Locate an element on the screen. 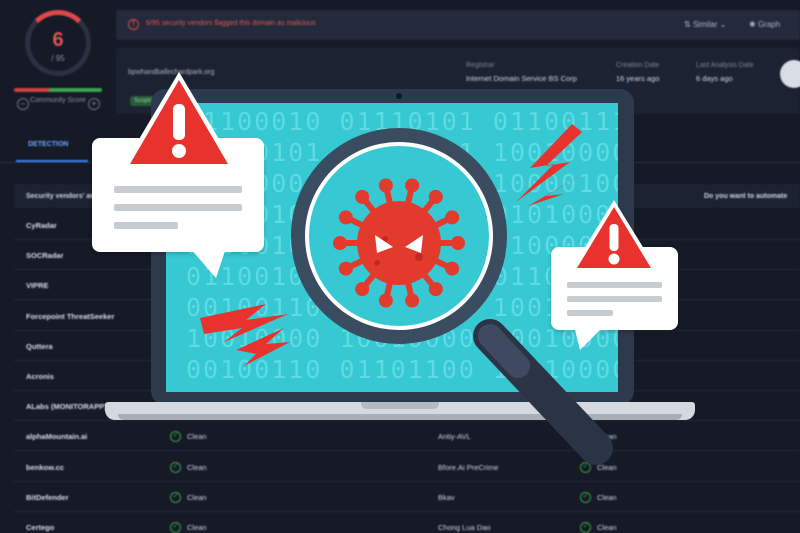 Image resolution: width=800 pixels, height=533 pixels. magnifier-handle is located at coordinates (565, 400).